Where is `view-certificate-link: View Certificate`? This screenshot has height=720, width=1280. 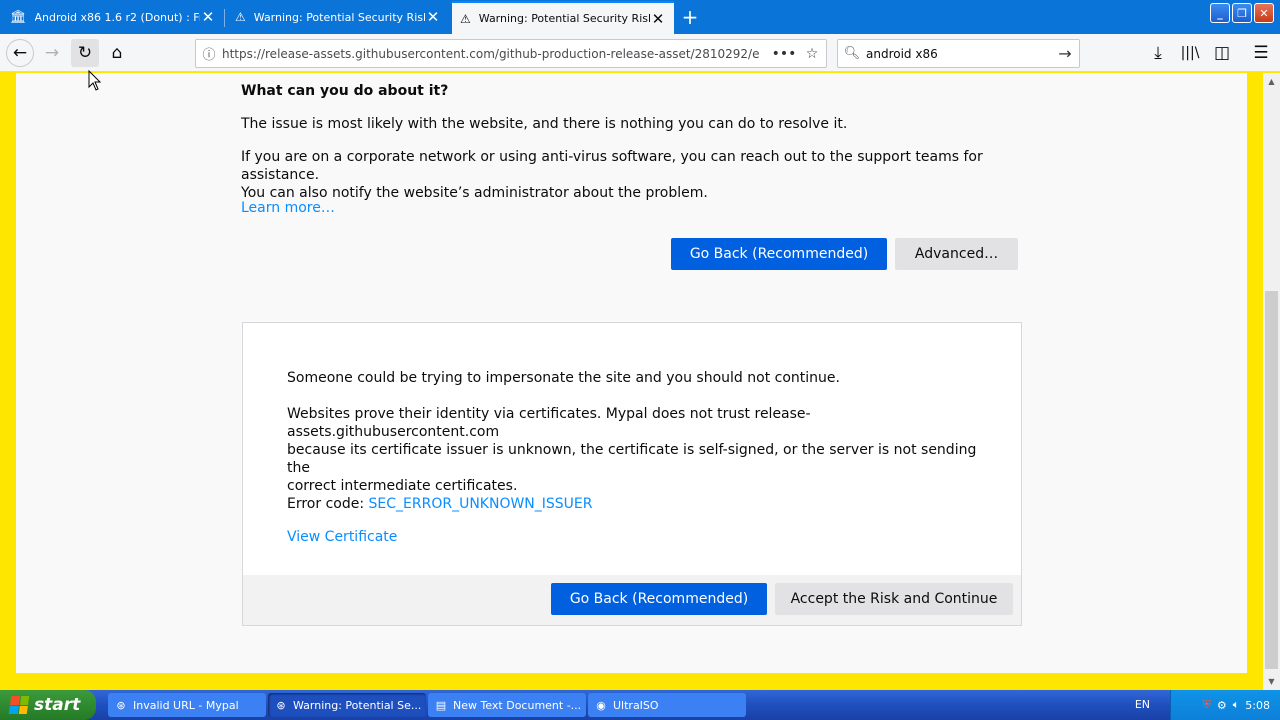
view-certificate-link: View Certificate is located at coordinates (342, 537).